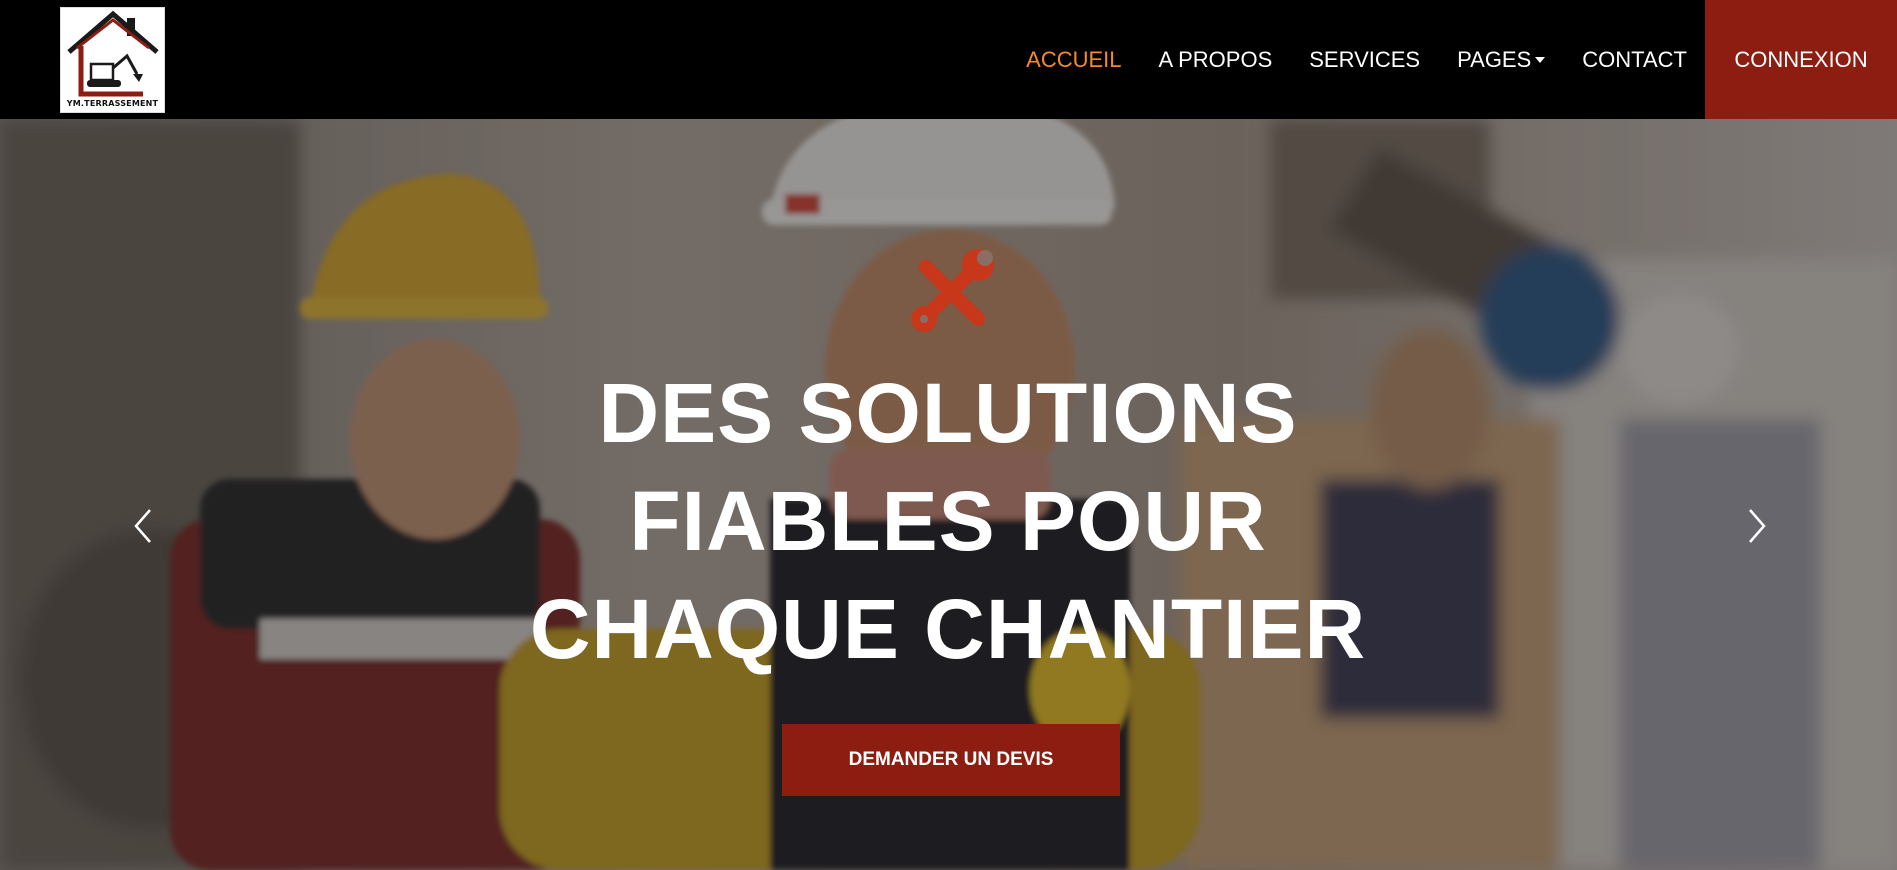  What do you see at coordinates (1073, 60) in the screenshot?
I see `nav-link-accueil: ACCUEIL` at bounding box center [1073, 60].